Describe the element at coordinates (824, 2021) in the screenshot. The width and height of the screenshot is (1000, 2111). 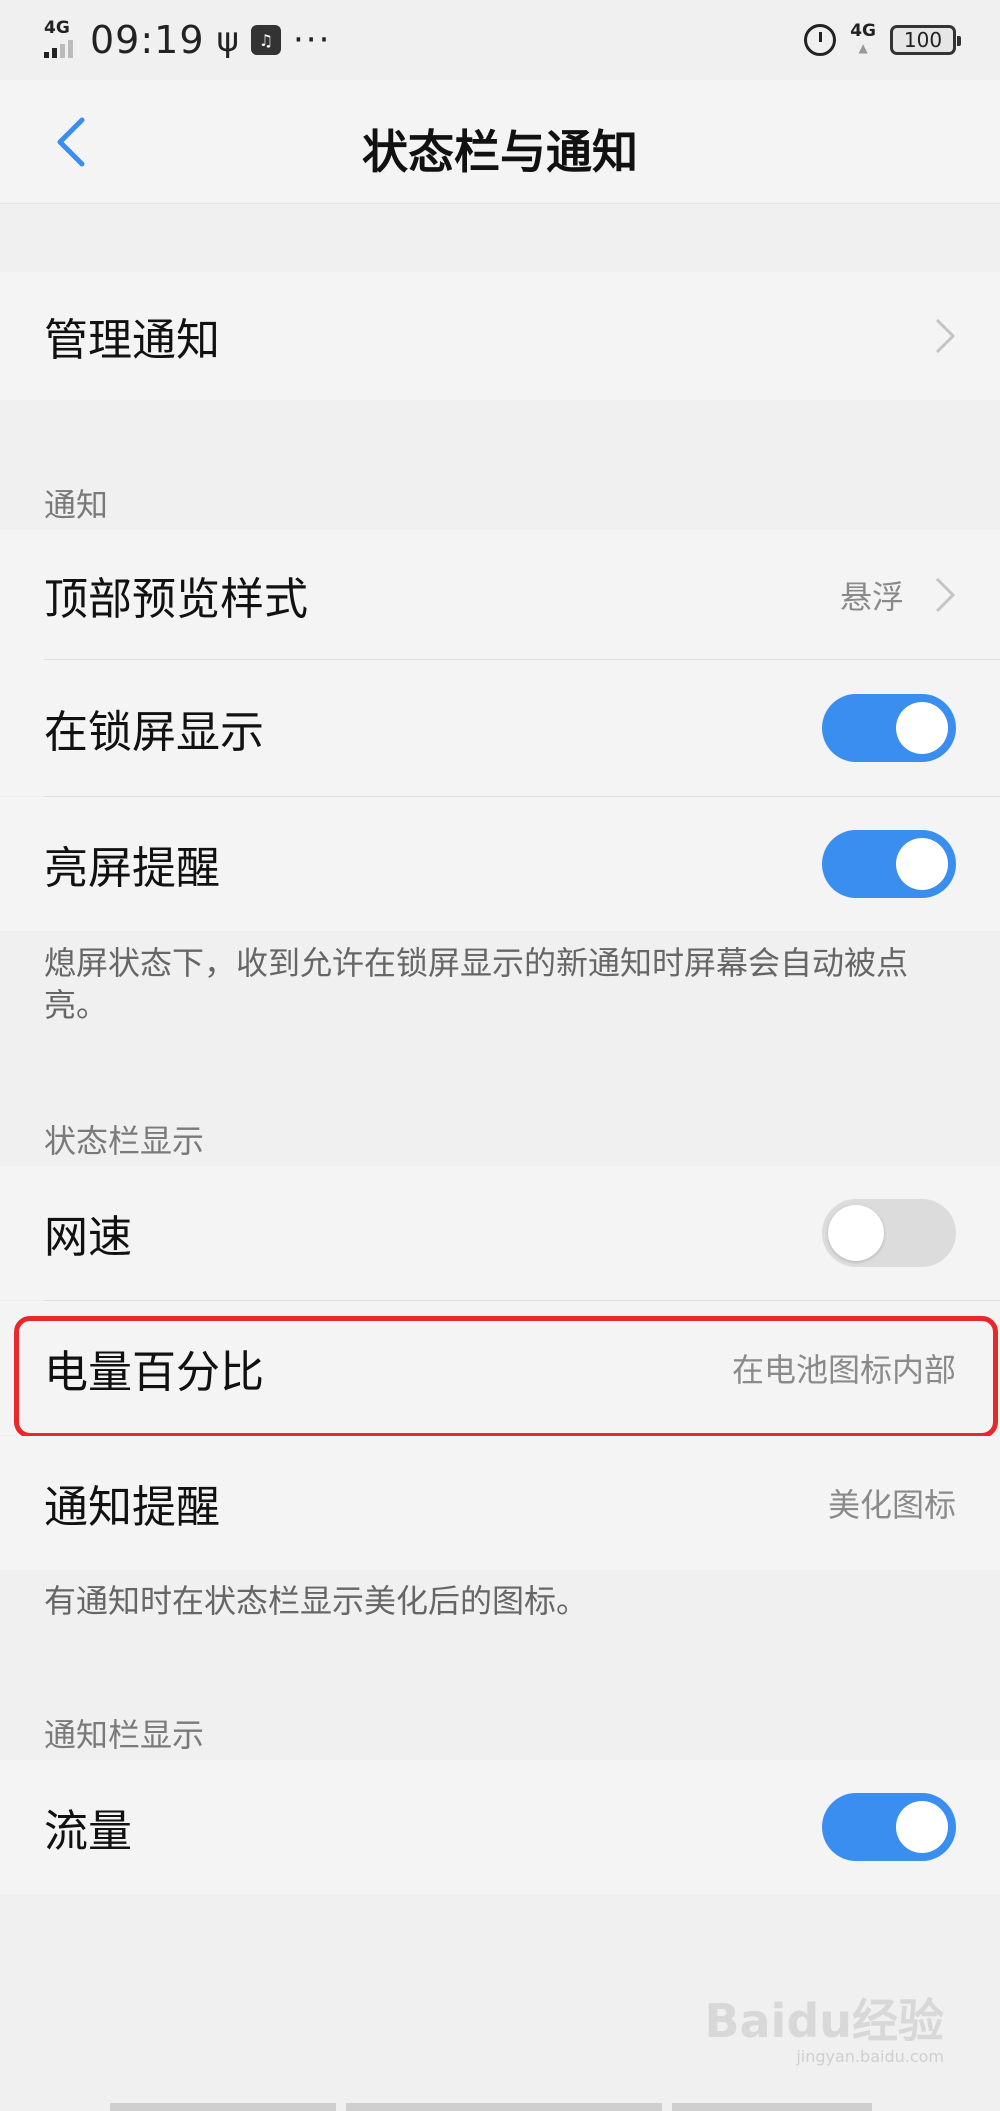
I see `watermark-logo: Baidu经验` at that location.